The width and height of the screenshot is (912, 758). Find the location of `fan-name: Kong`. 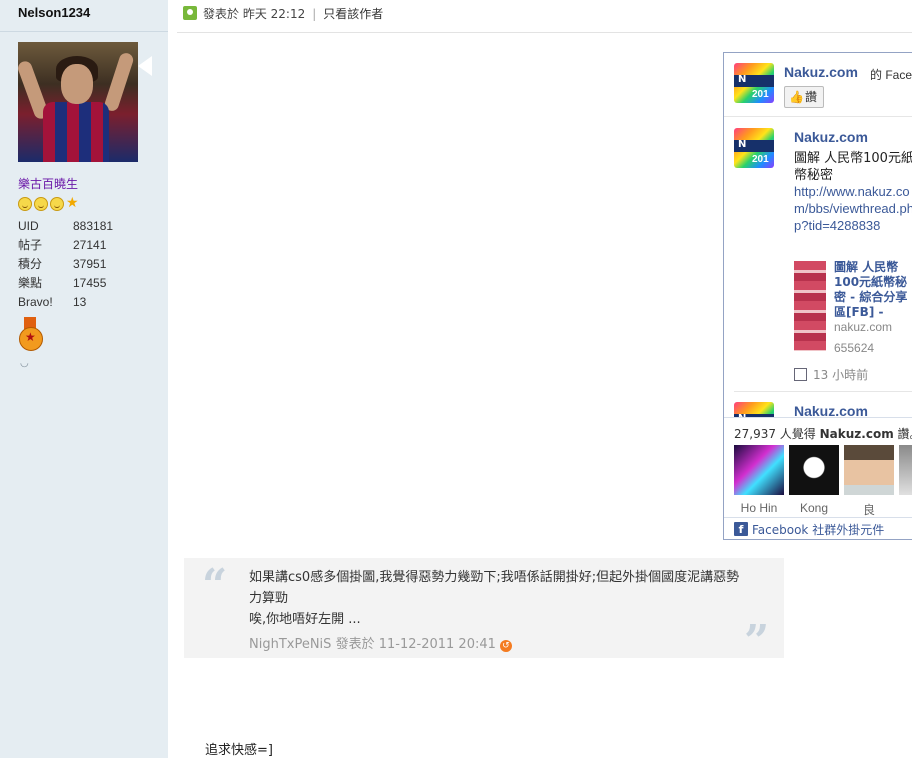

fan-name: Kong is located at coordinates (814, 508).